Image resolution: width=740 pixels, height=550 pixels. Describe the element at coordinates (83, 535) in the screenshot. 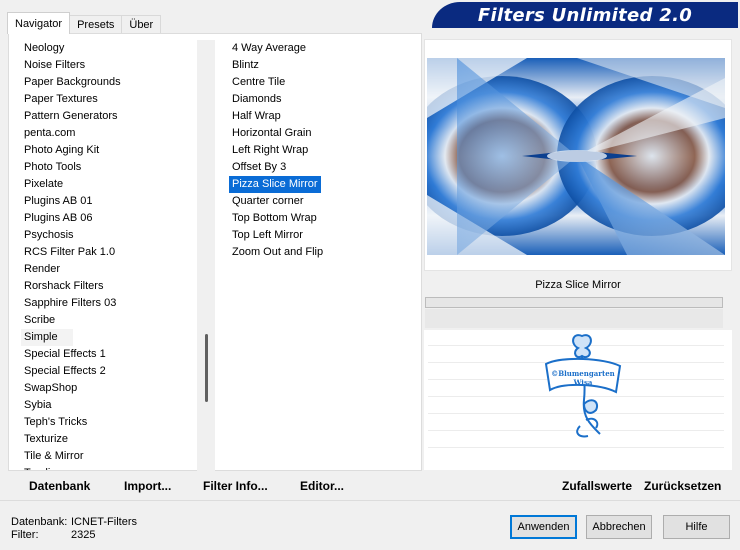

I see `filter-count-value: 2325` at that location.